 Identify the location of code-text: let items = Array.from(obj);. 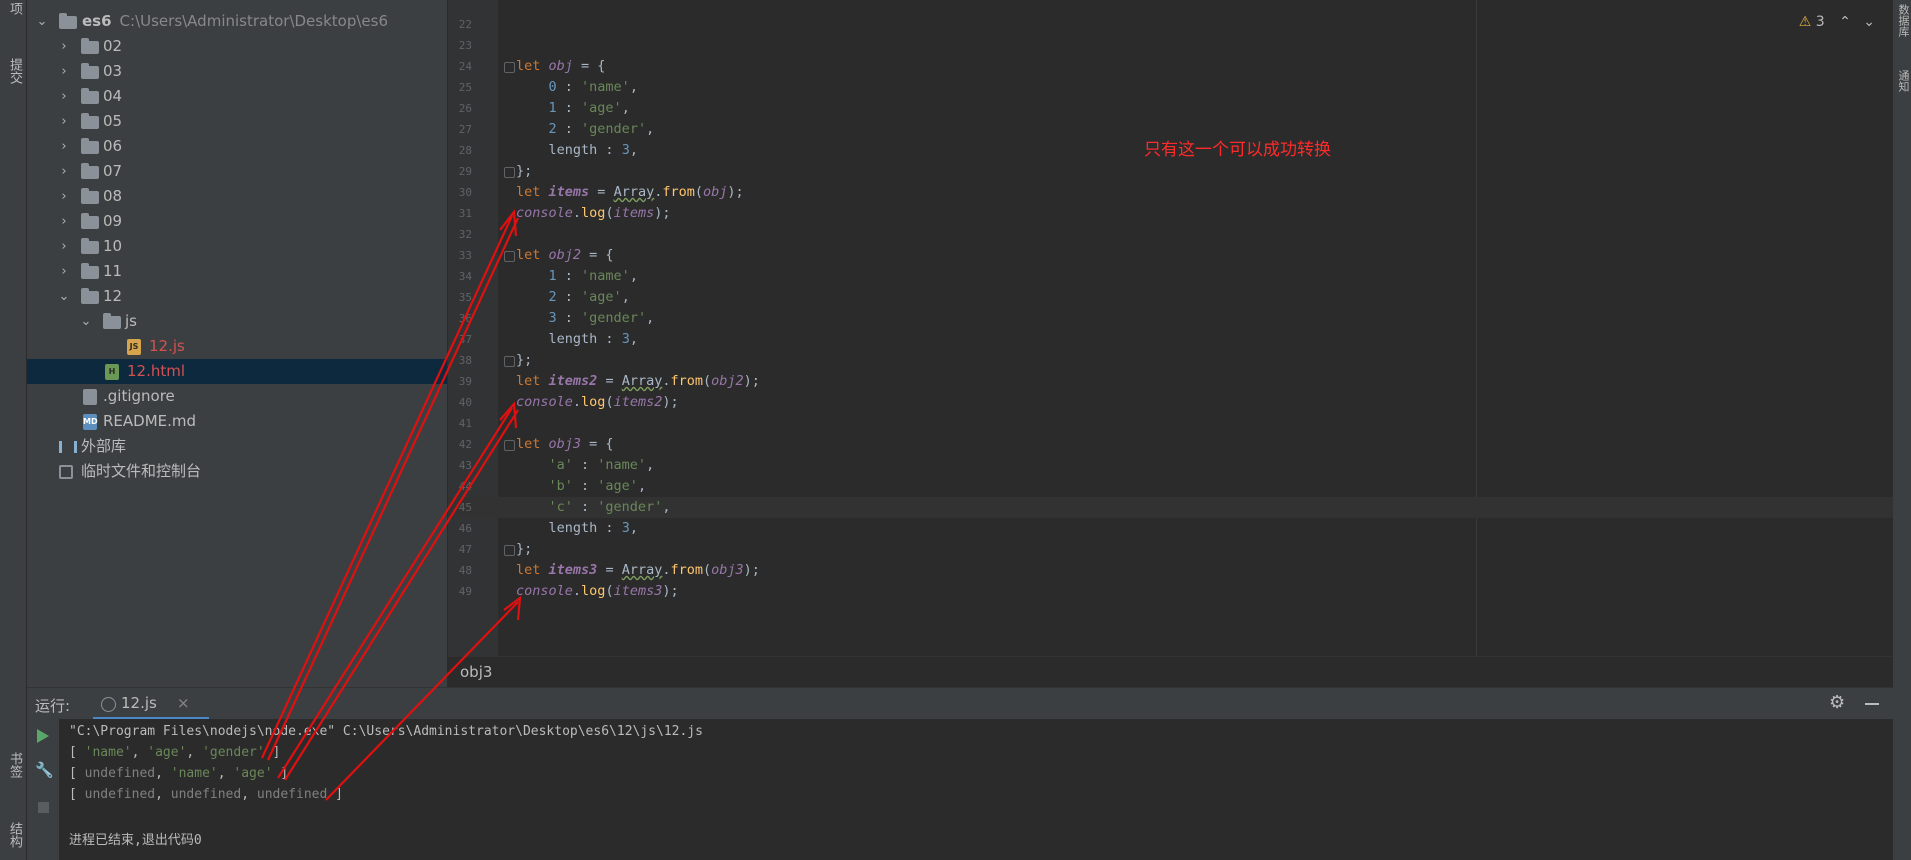
(630, 192).